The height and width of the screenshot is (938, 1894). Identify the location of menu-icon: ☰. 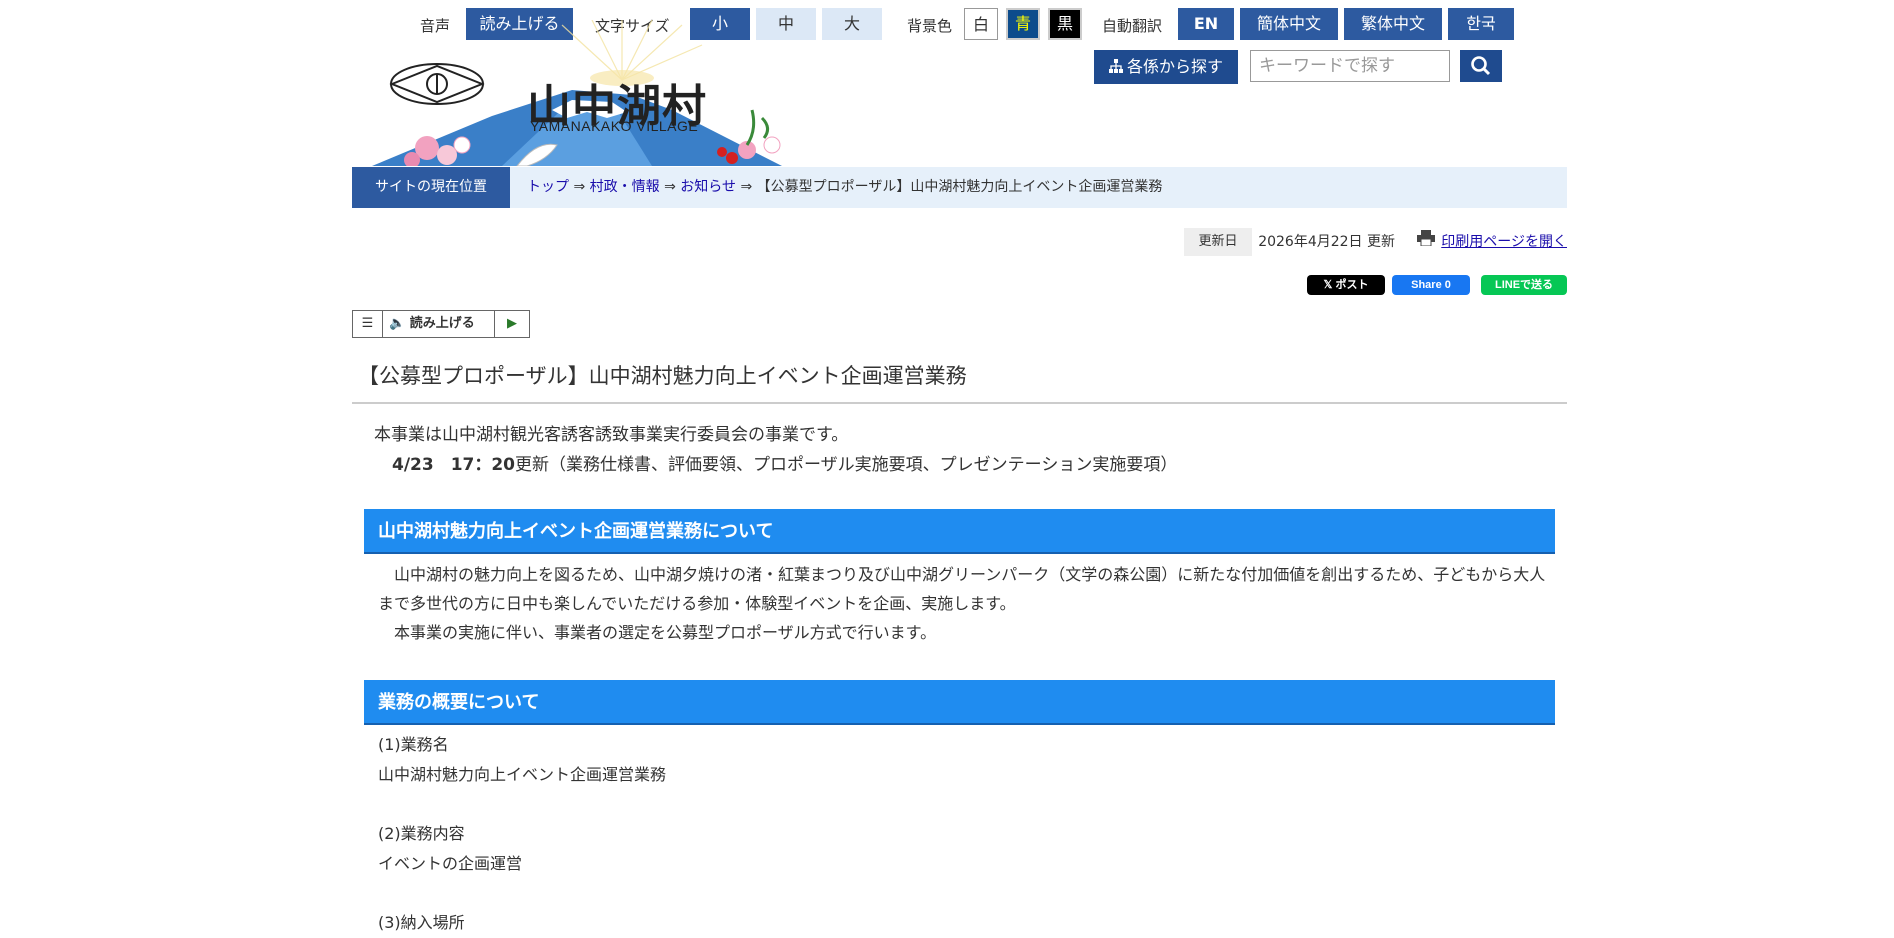
(367, 323).